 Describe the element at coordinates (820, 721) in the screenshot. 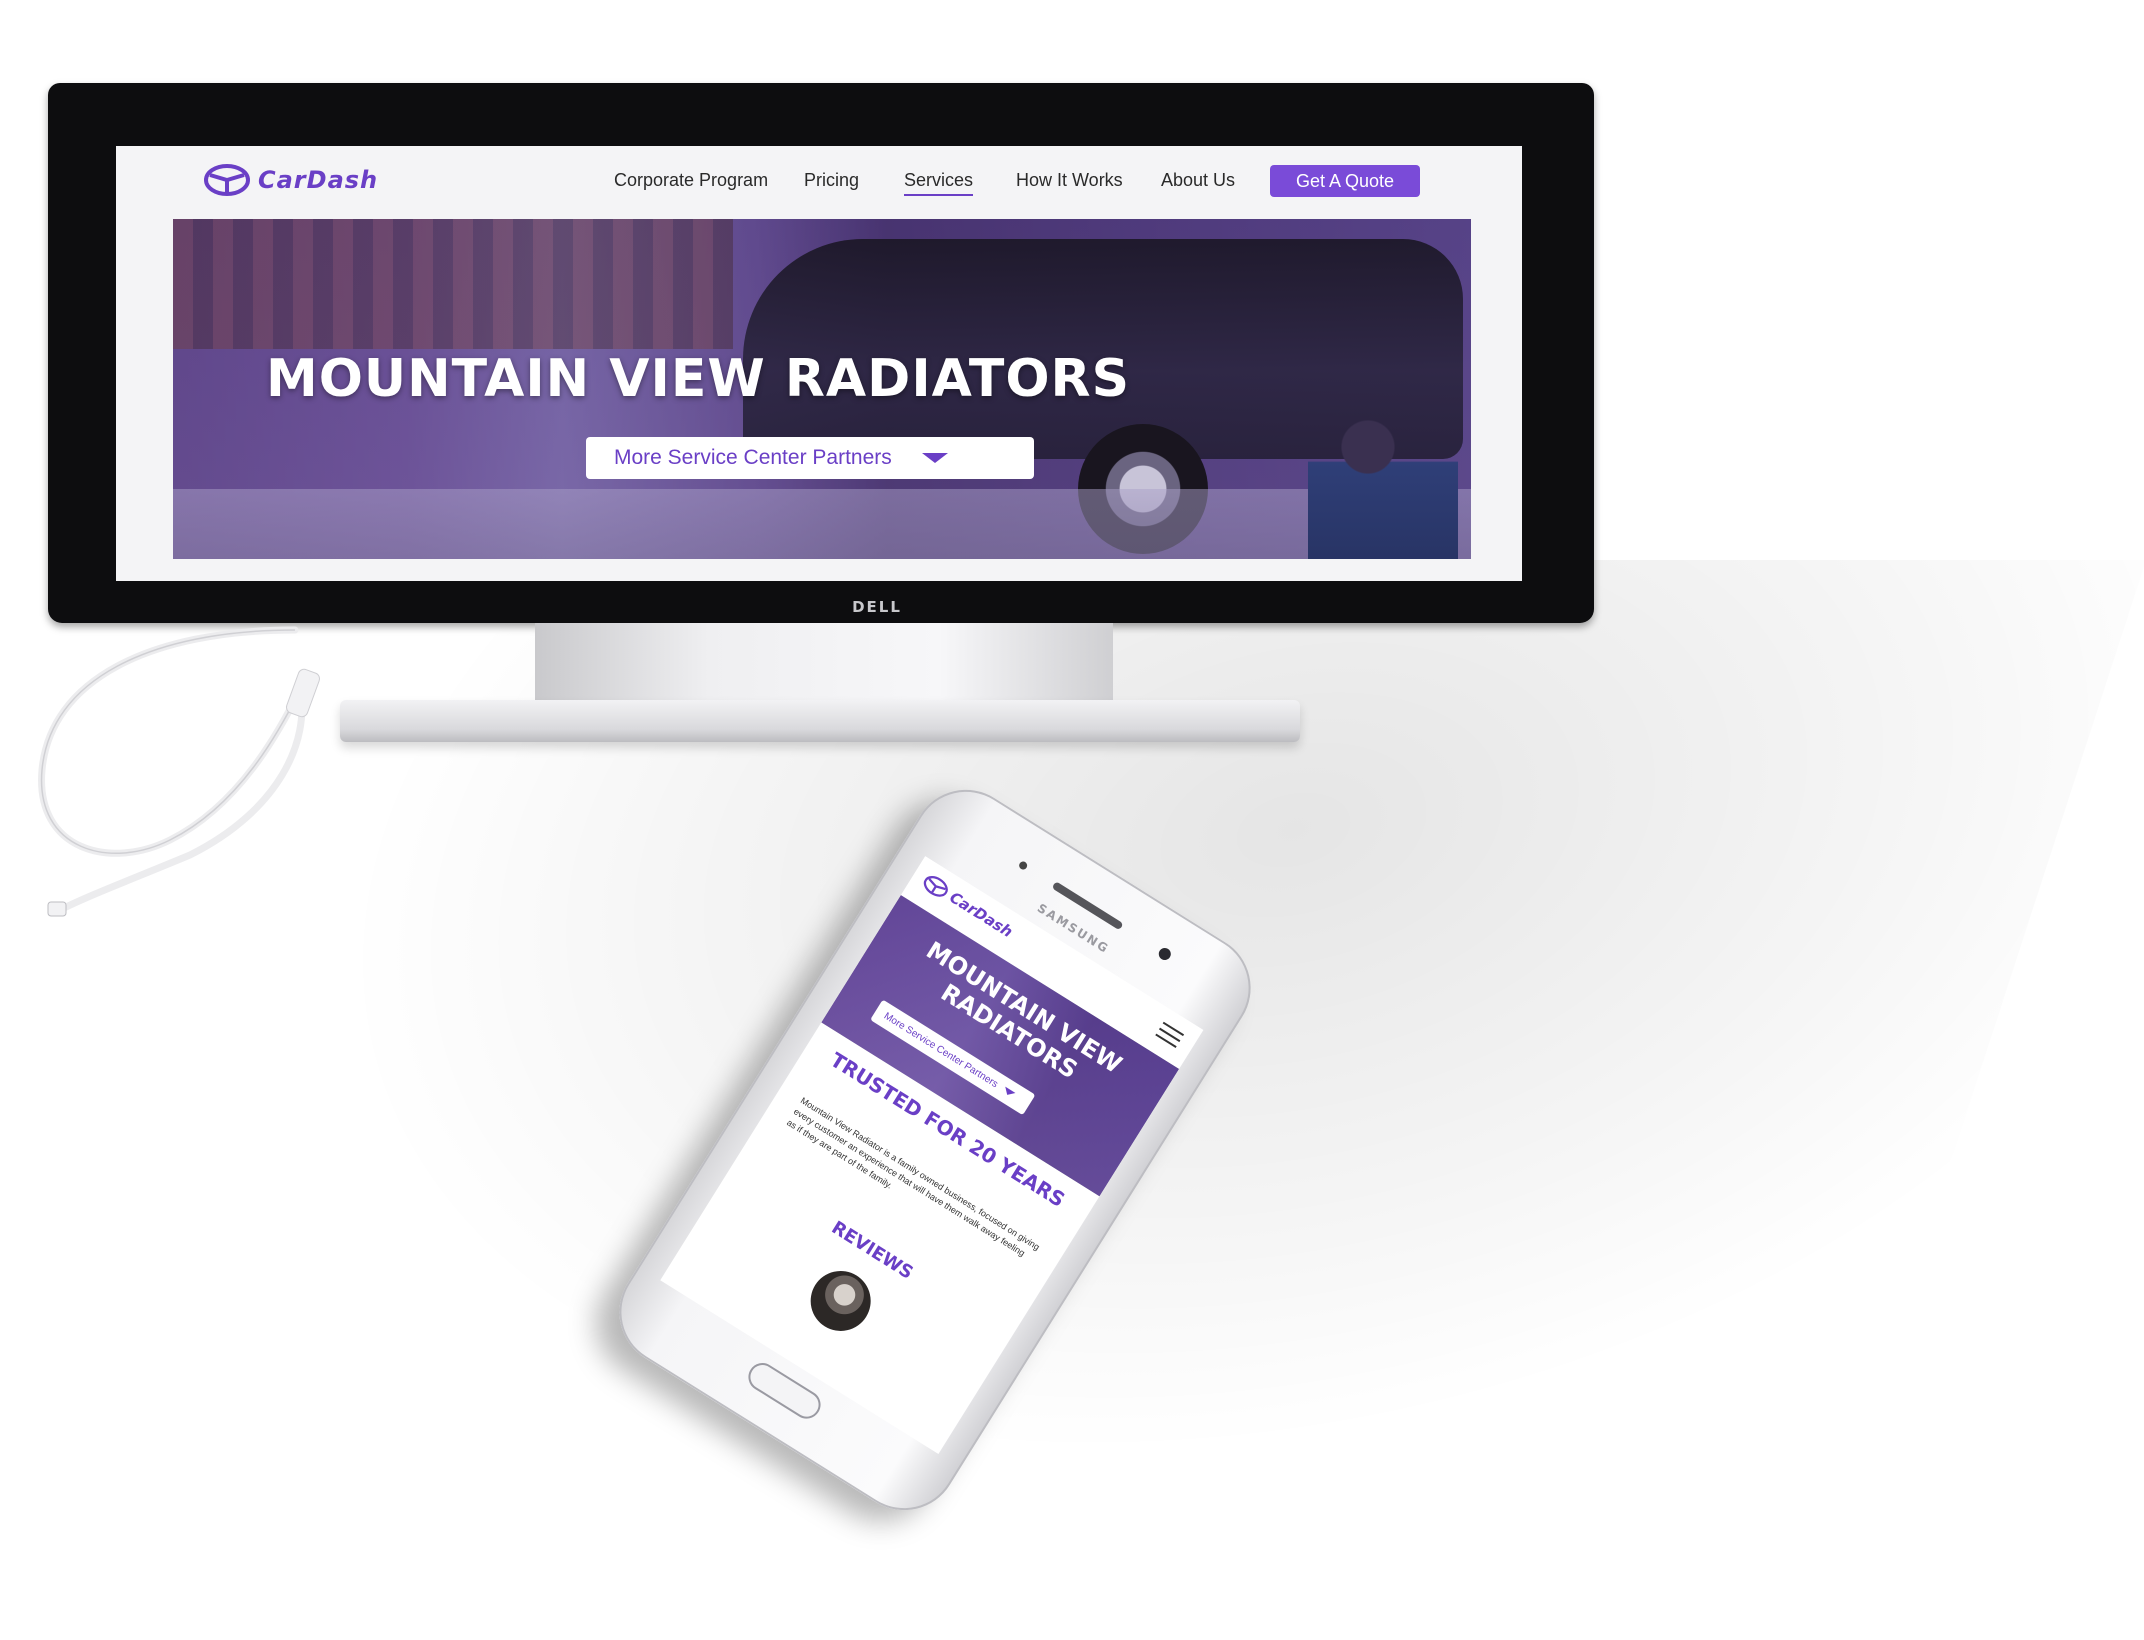

I see `monitor-stand-base` at that location.